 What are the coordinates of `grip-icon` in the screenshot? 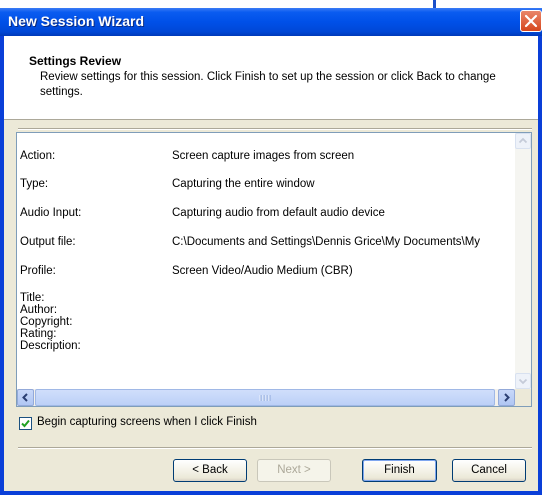 It's located at (265, 398).